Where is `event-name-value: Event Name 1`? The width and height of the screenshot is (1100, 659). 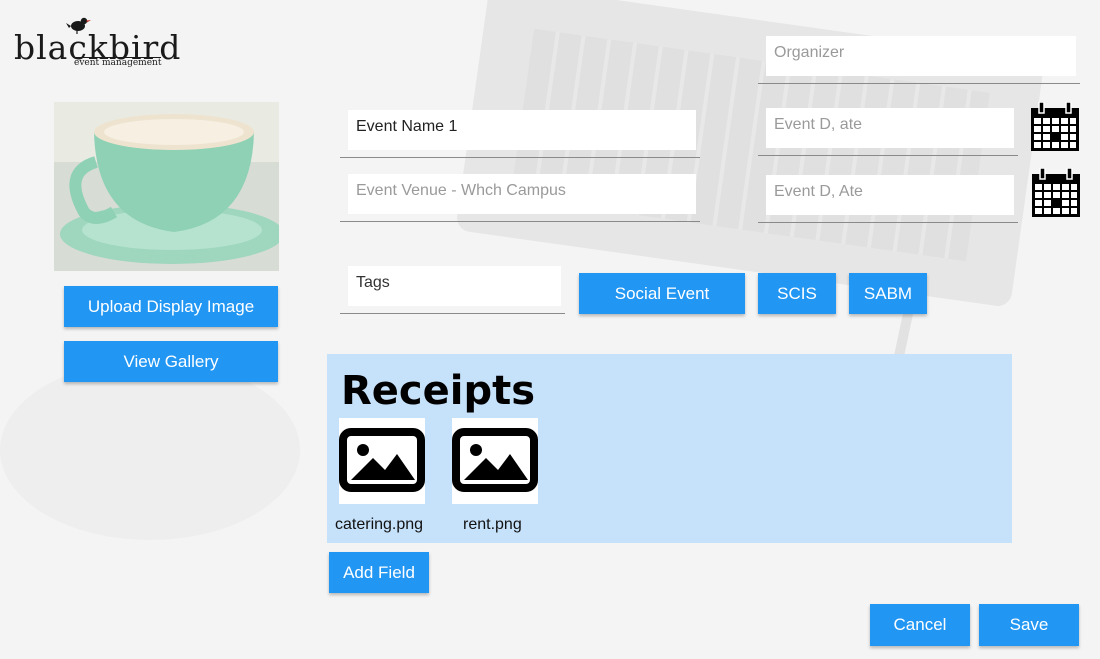
event-name-value: Event Name 1 is located at coordinates (407, 126).